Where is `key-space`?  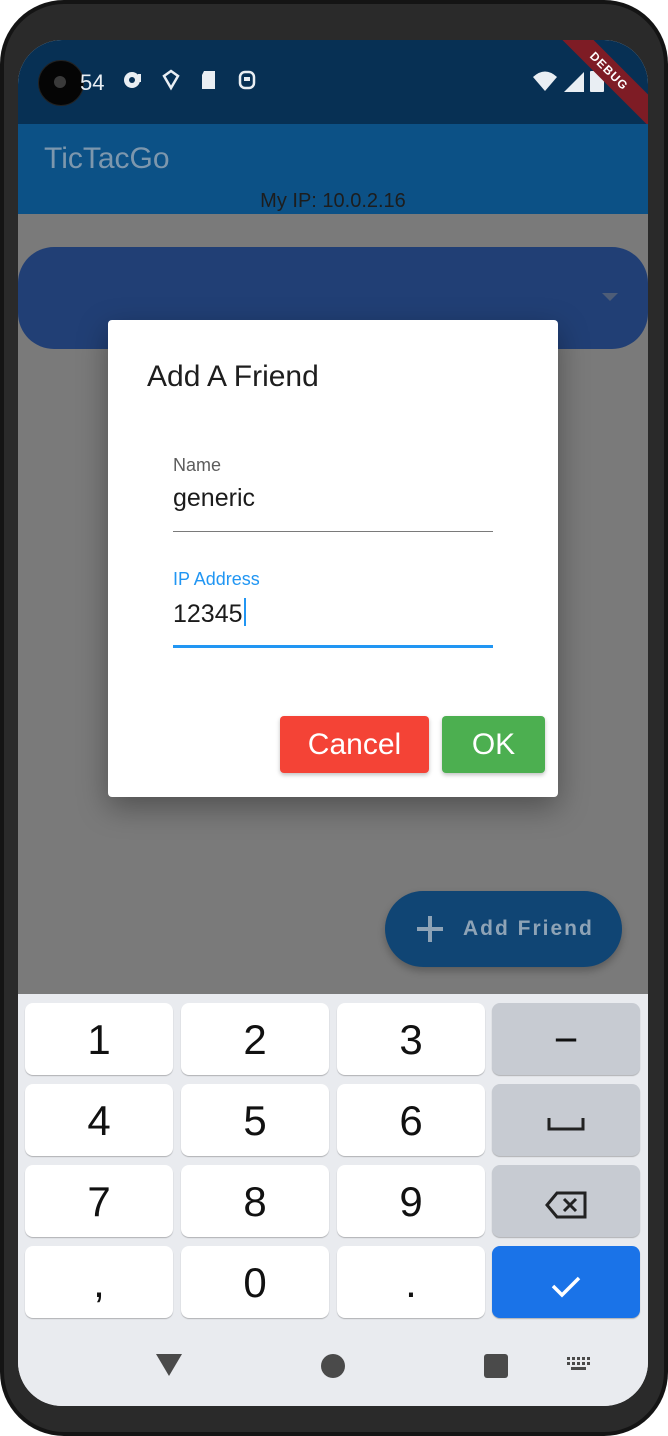 key-space is located at coordinates (566, 1120).